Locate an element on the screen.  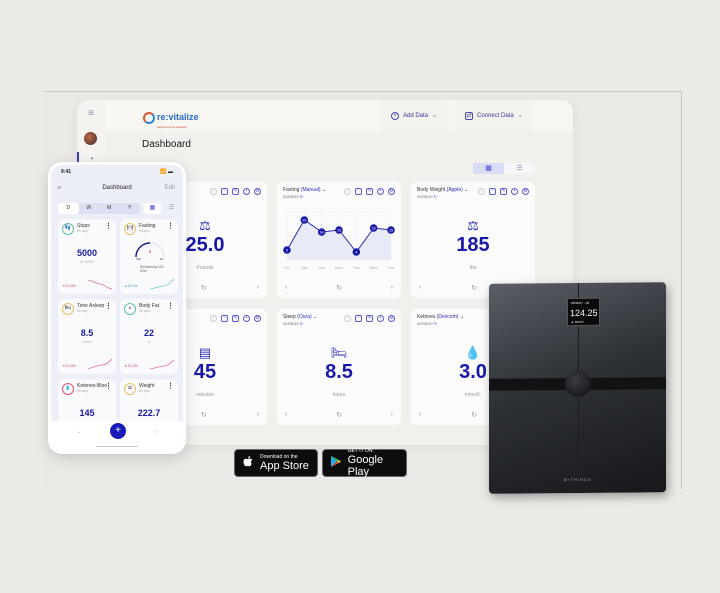
phone-card-body-fat: ◒ Body Fat 5h ago ⋮ 22 % ▾ 12.3% is located at coordinates (149, 336).